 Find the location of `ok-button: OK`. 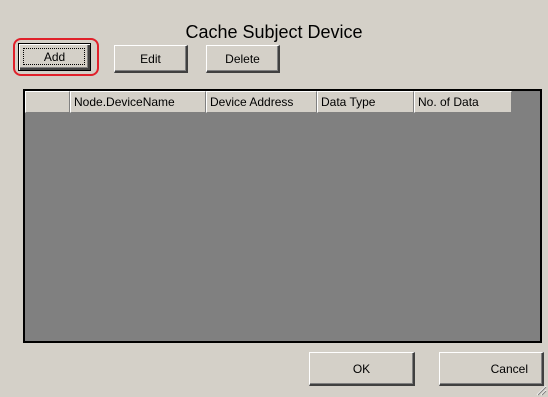

ok-button: OK is located at coordinates (362, 369).